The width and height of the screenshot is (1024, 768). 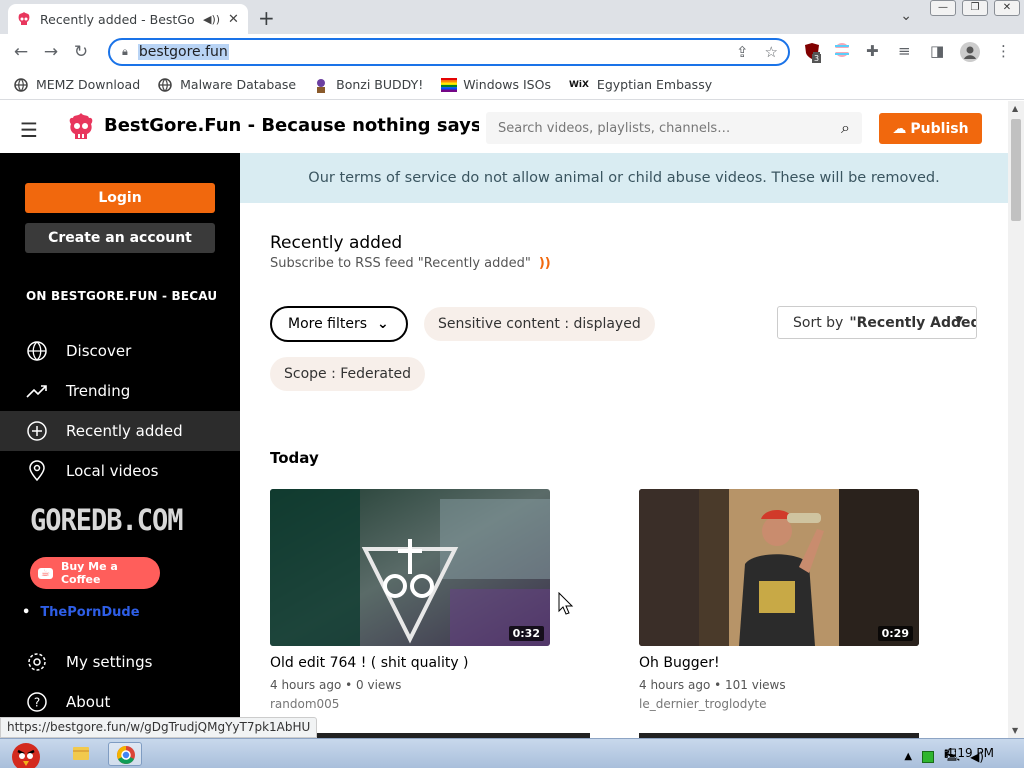 I want to click on bookmark-label: Egyptian Embassy, so click(x=654, y=84).